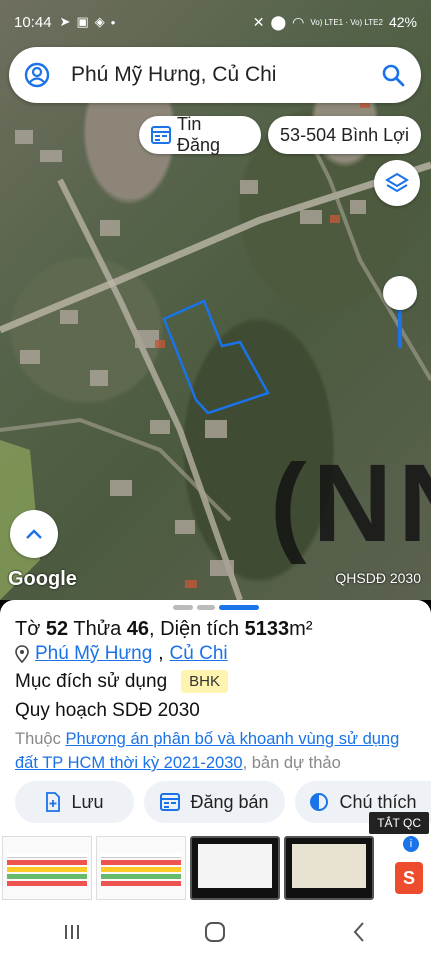 This screenshot has height=960, width=431. Describe the element at coordinates (82, 21) in the screenshot. I see `gallery-icon: ▣` at that location.